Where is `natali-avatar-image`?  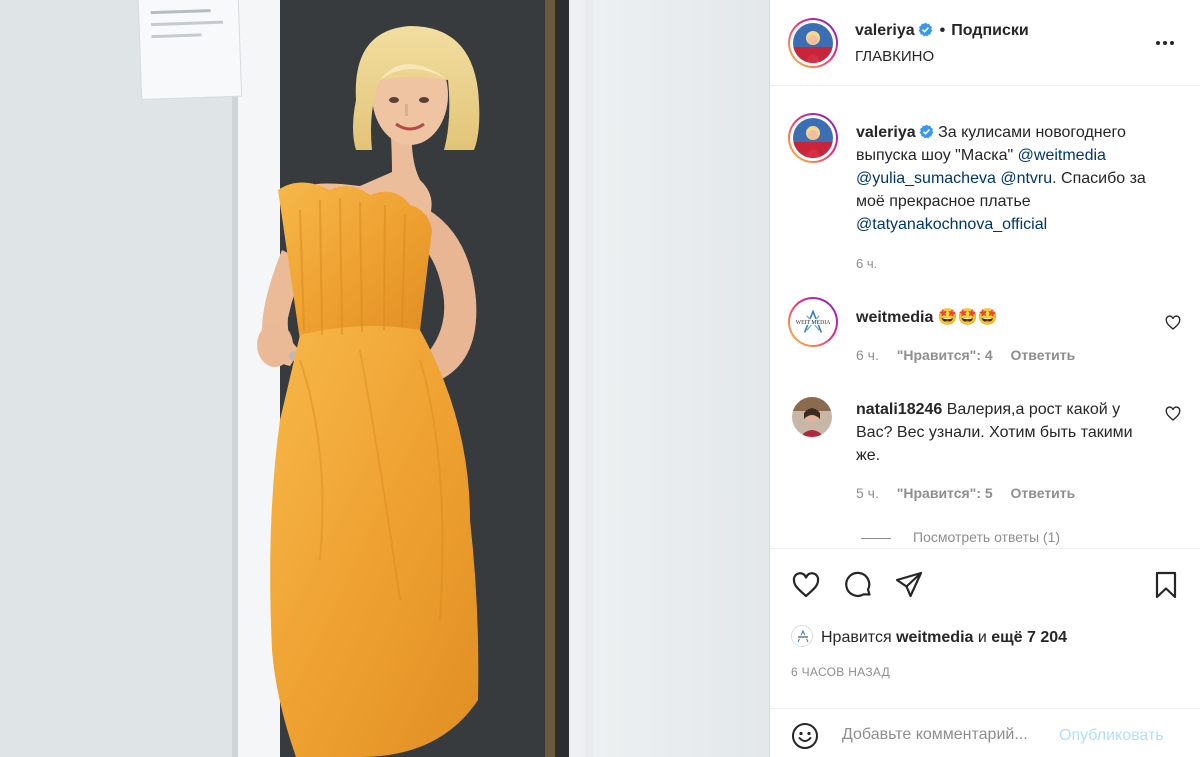 natali-avatar-image is located at coordinates (812, 417).